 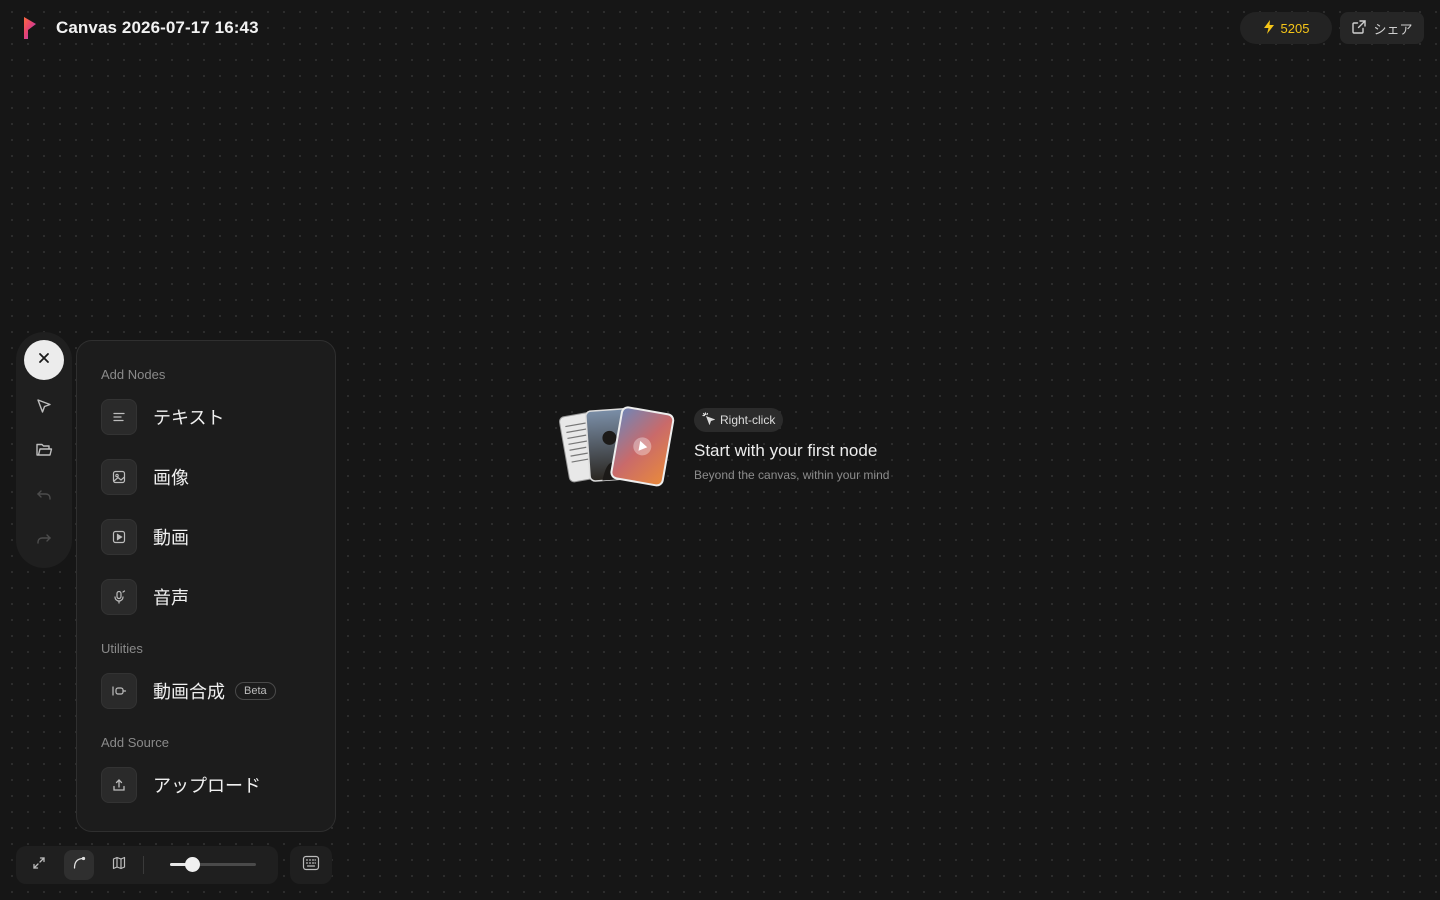 I want to click on undo-icon, so click(x=44, y=496).